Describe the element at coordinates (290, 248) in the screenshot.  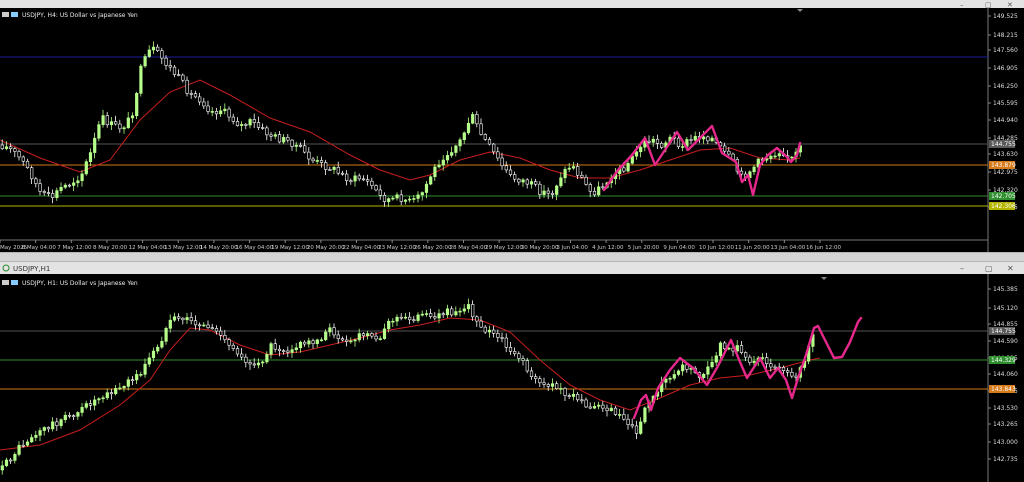
I see `time-tick-label: 19 May 12:00` at that location.